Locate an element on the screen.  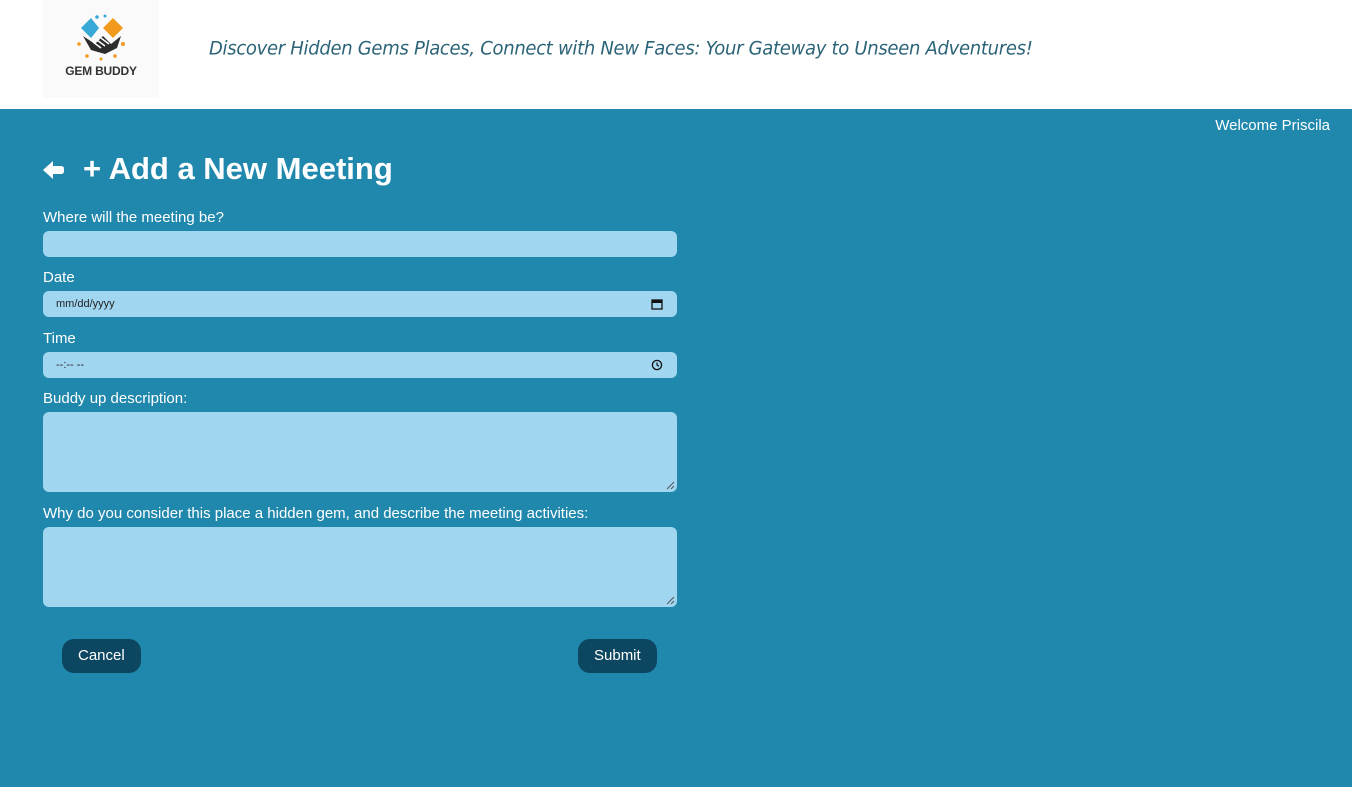
back-arrow-icon is located at coordinates (54, 170).